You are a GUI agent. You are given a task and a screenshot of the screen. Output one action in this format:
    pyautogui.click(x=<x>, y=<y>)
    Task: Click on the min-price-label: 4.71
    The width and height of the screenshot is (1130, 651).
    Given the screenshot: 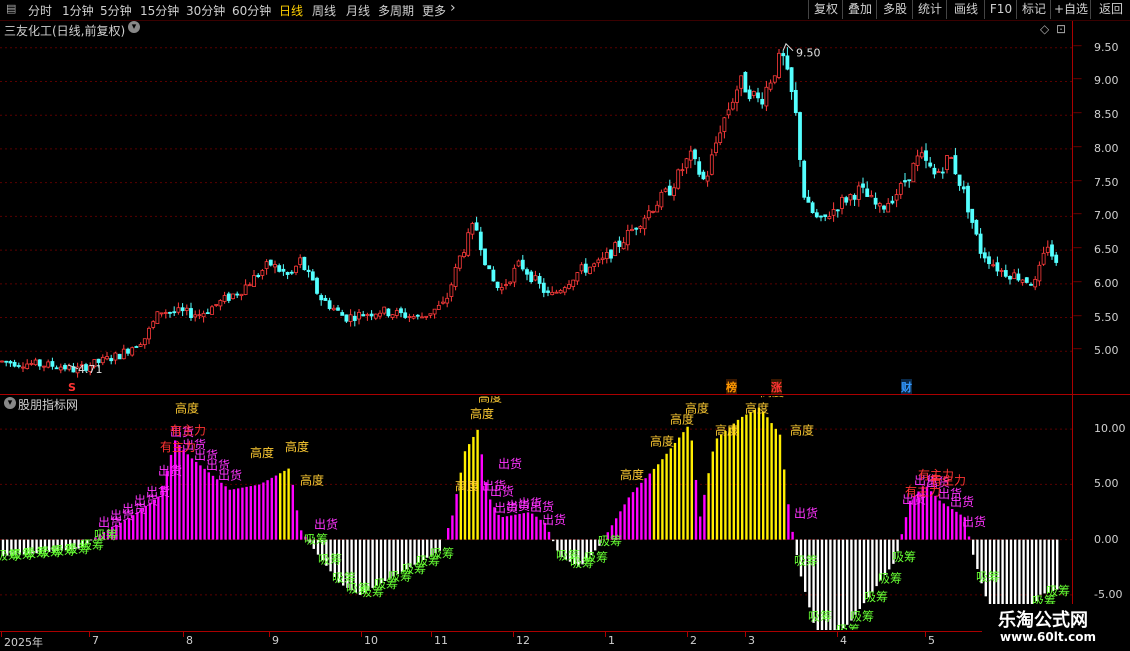 What is the action you would take?
    pyautogui.click(x=90, y=369)
    